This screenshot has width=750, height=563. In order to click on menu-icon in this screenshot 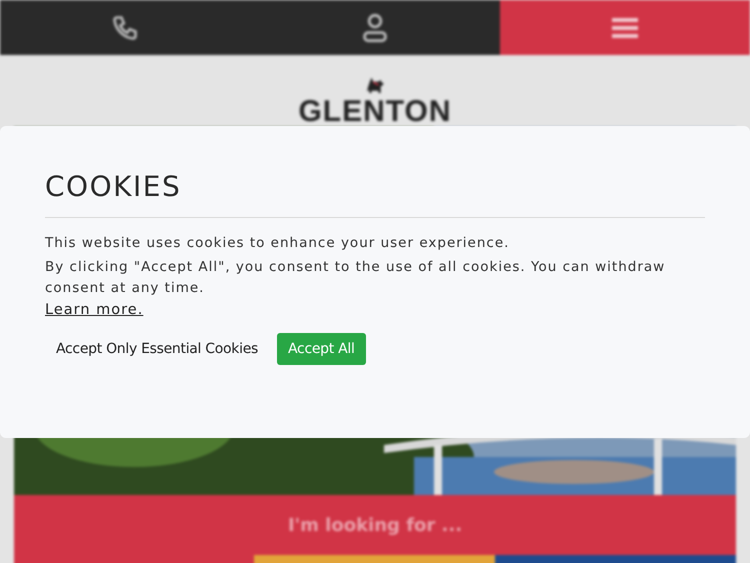, I will do `click(625, 27)`.